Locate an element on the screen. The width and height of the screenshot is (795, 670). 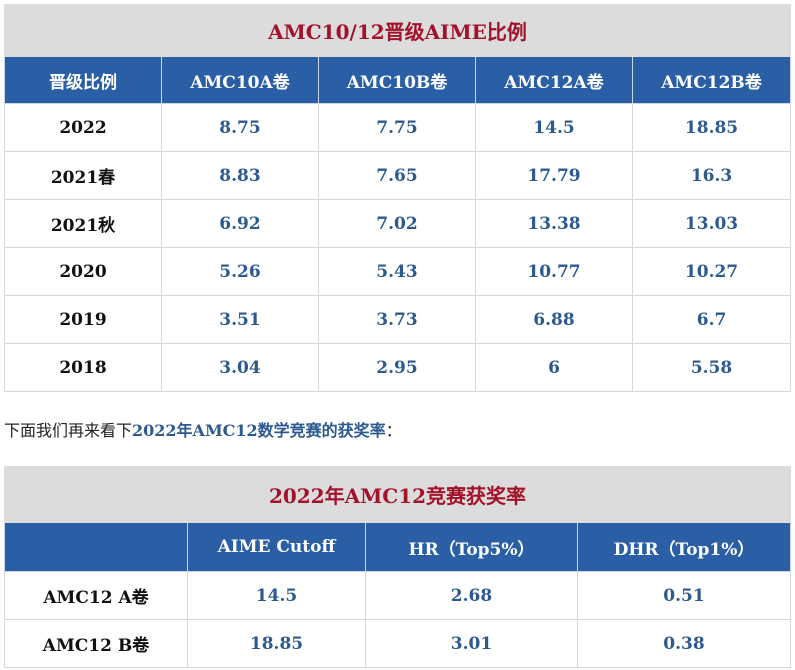
table-cell: 3.73 is located at coordinates (397, 319).